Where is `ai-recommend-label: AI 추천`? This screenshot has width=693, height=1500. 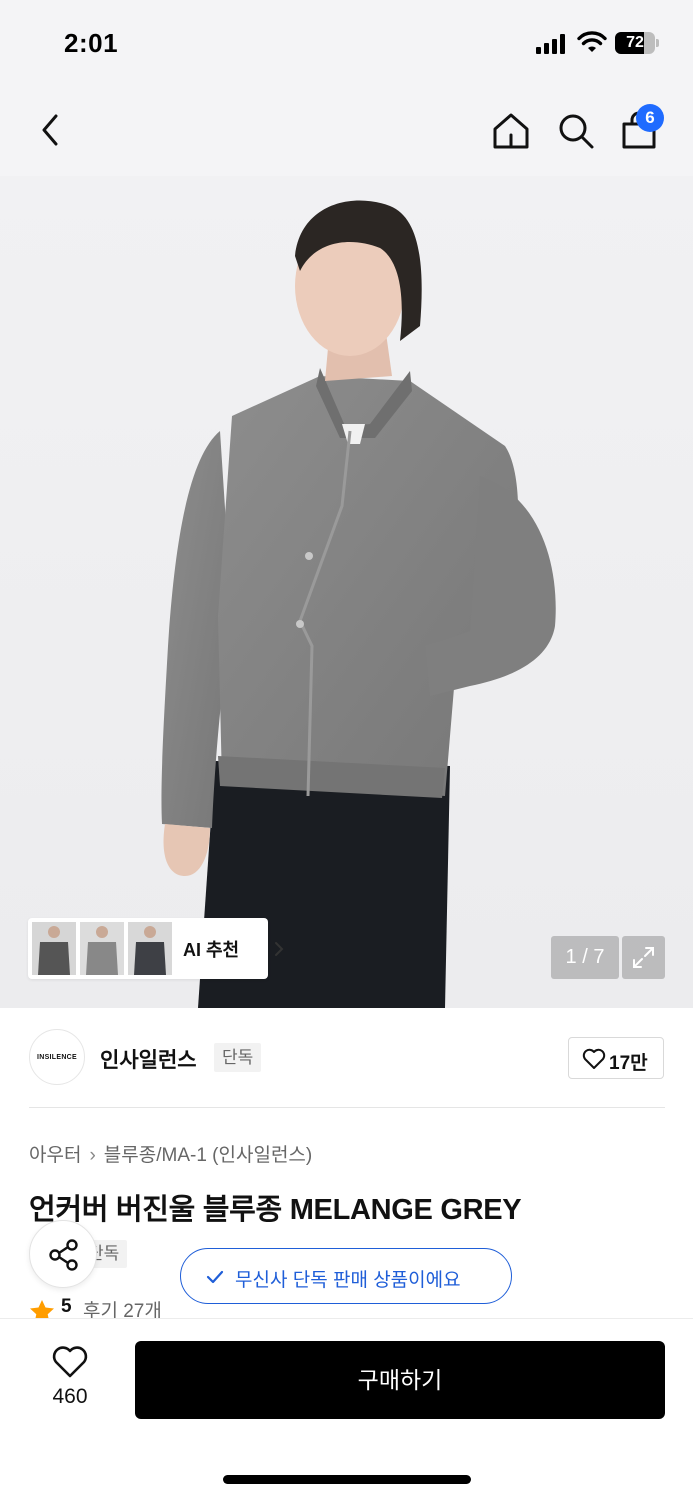 ai-recommend-label: AI 추천 is located at coordinates (211, 950).